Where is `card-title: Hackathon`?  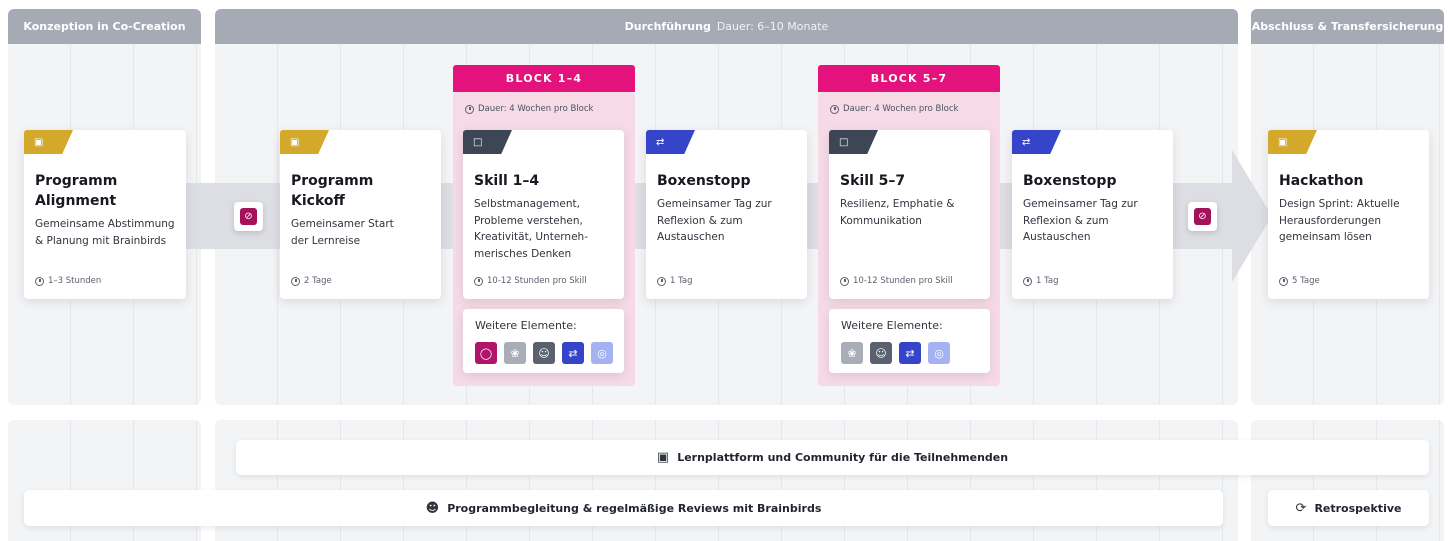 card-title: Hackathon is located at coordinates (1321, 181).